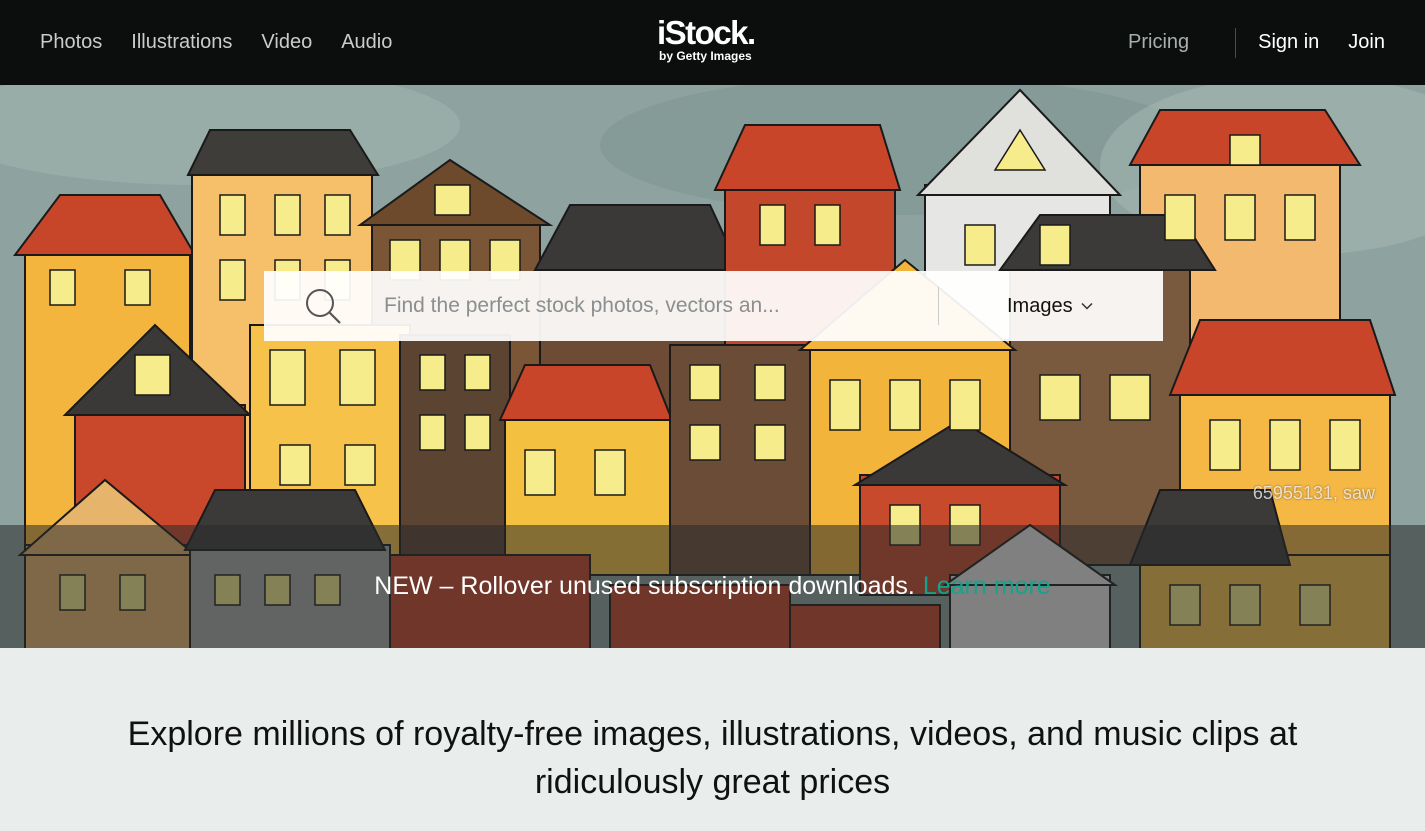 The width and height of the screenshot is (1425, 831). Describe the element at coordinates (1313, 493) in the screenshot. I see `image-credit: 65955131, saw` at that location.